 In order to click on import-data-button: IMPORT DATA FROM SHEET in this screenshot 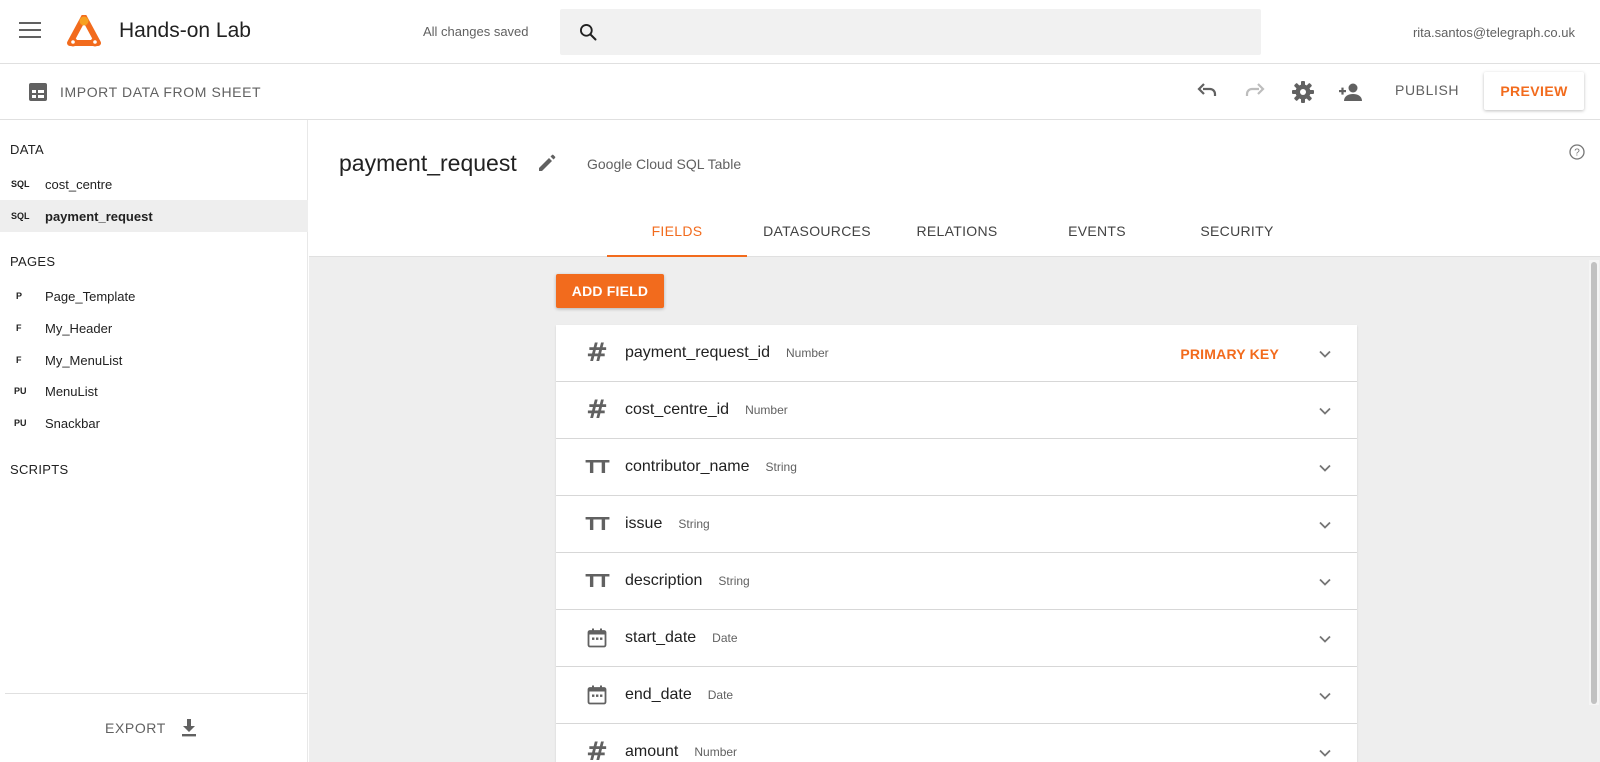, I will do `click(144, 92)`.